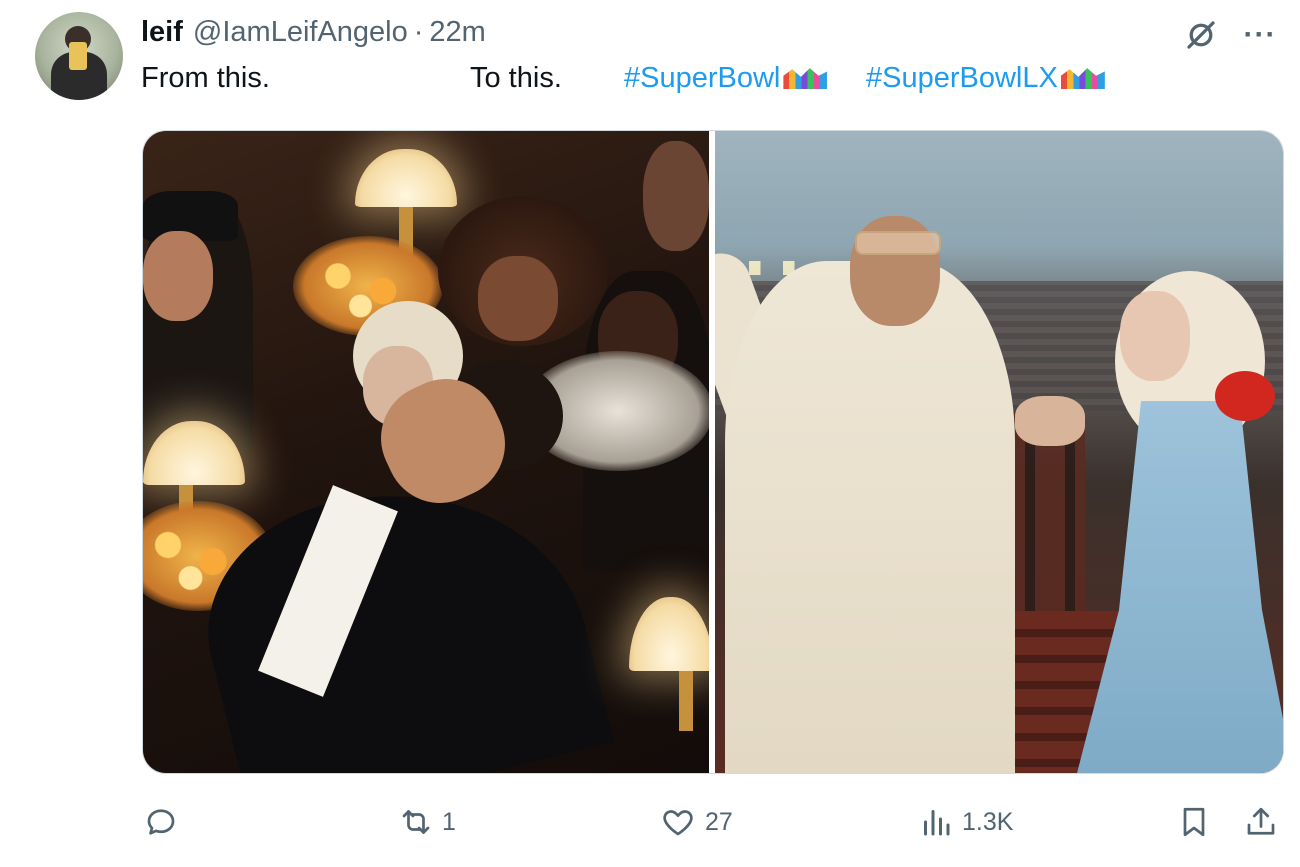  I want to click on bookmark-icon, so click(1194, 822).